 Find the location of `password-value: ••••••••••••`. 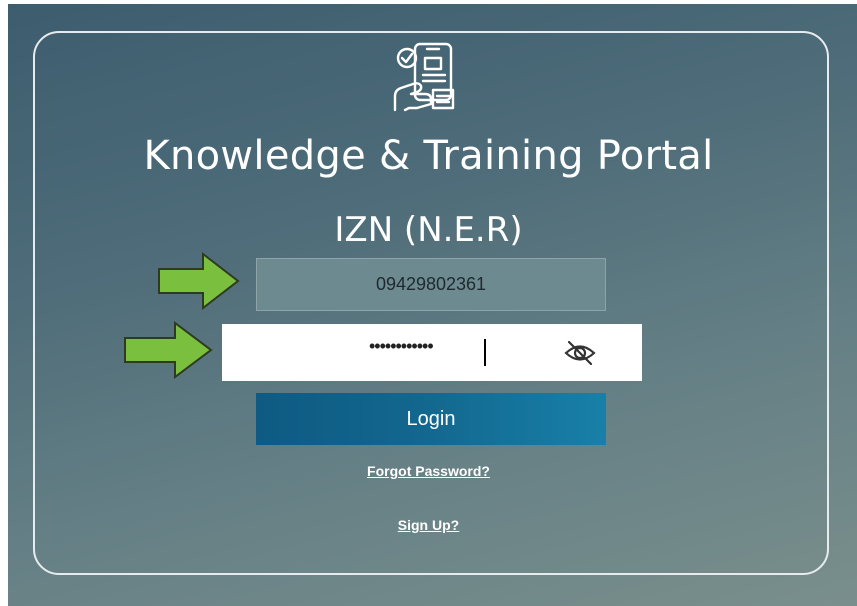

password-value: •••••••••••• is located at coordinates (401, 346).